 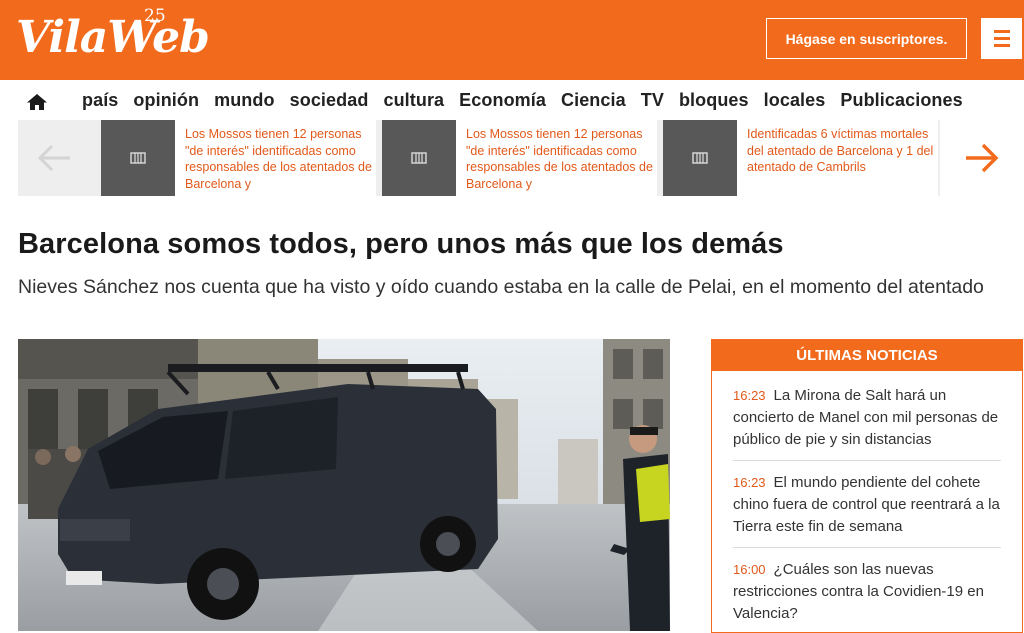 I want to click on carousel-prev-button, so click(x=54, y=158).